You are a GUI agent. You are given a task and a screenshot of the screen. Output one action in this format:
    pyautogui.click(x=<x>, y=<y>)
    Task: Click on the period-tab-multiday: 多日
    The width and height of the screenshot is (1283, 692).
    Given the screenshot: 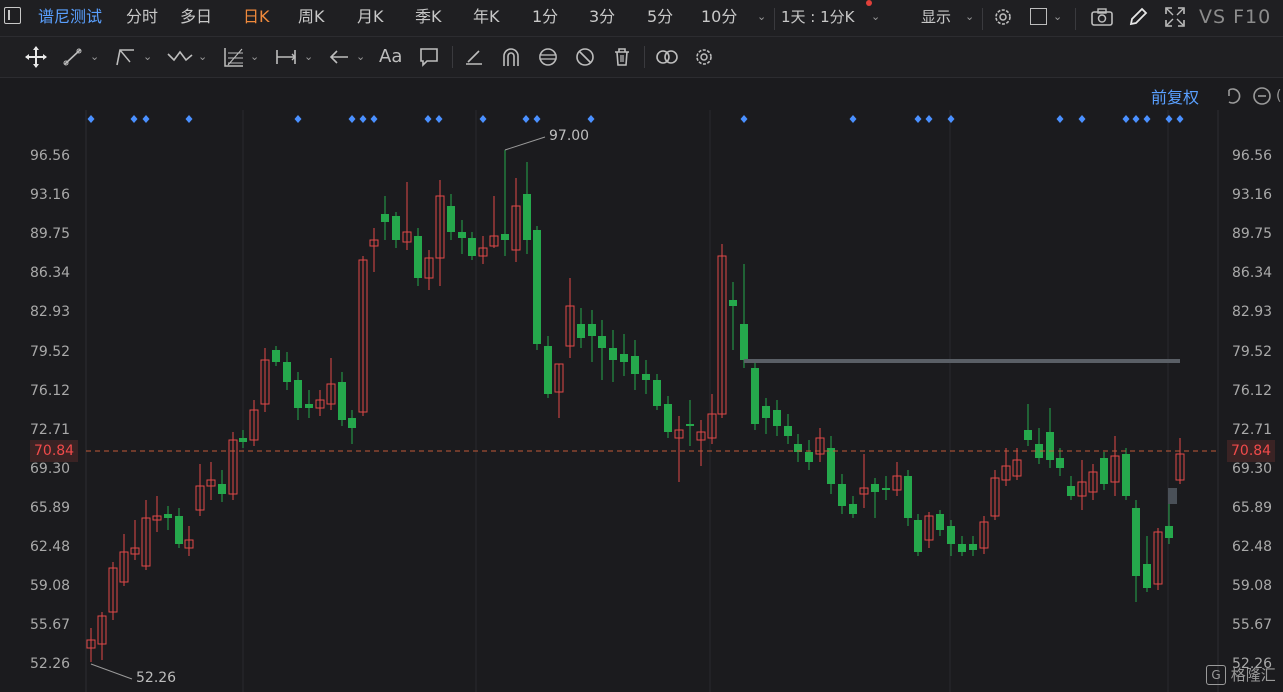 What is the action you would take?
    pyautogui.click(x=196, y=18)
    